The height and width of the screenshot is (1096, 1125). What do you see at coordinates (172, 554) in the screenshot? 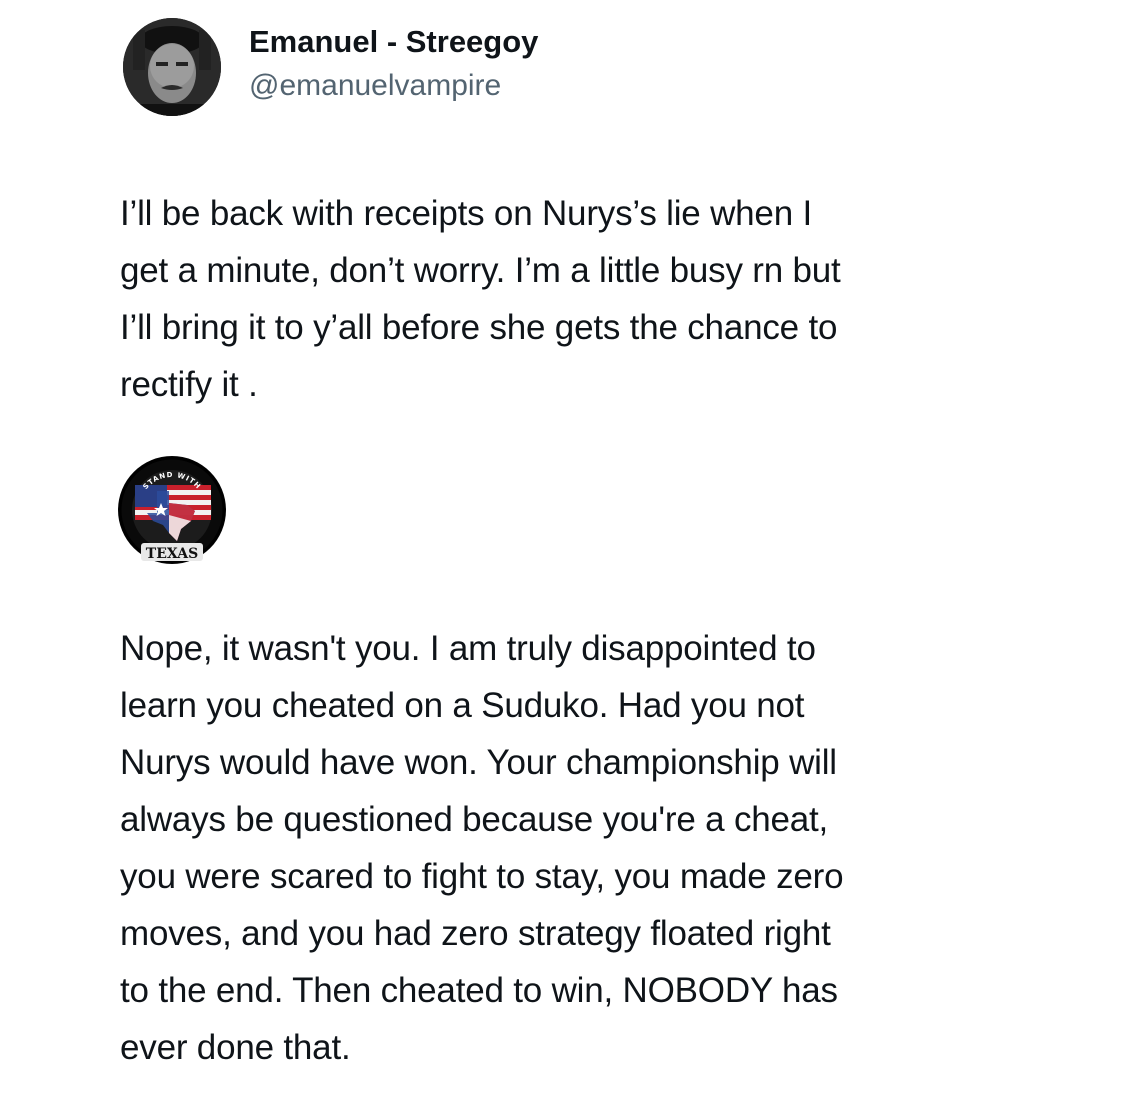
I see `badge-bottom-text: TEXAS` at bounding box center [172, 554].